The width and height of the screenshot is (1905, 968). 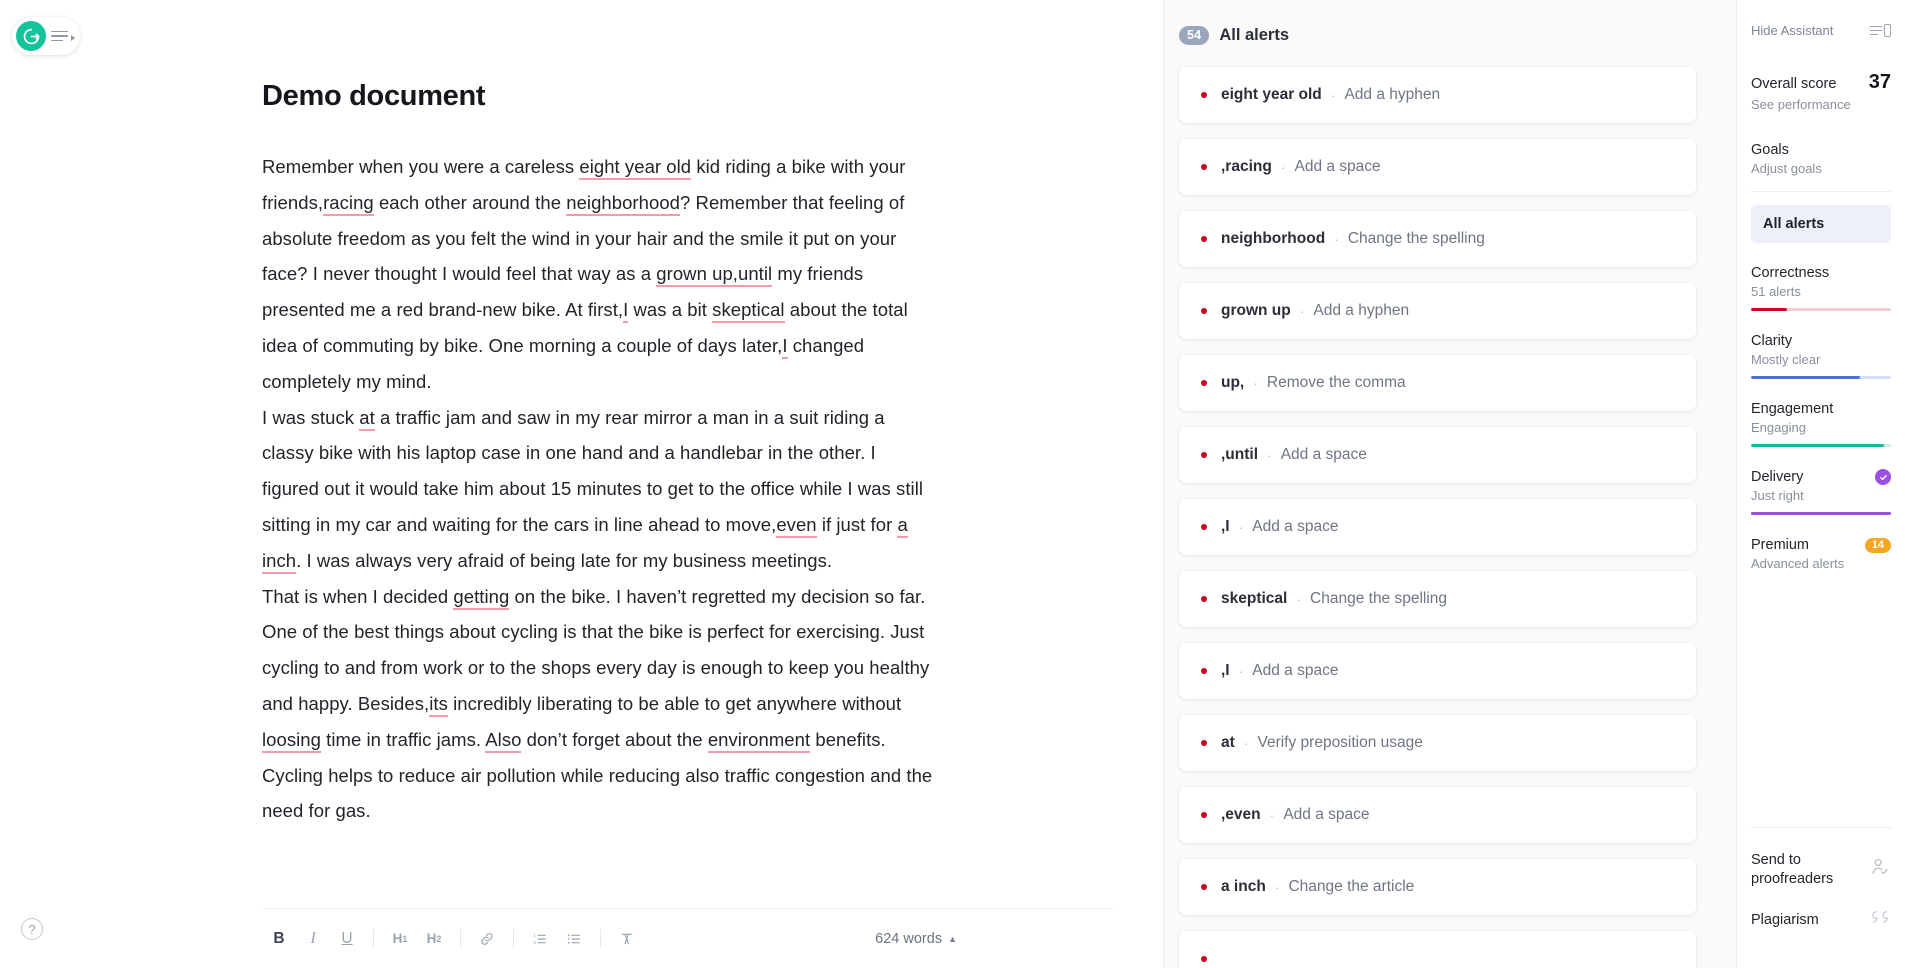 I want to click on inline-alert-highlight: eight year old, so click(x=635, y=168).